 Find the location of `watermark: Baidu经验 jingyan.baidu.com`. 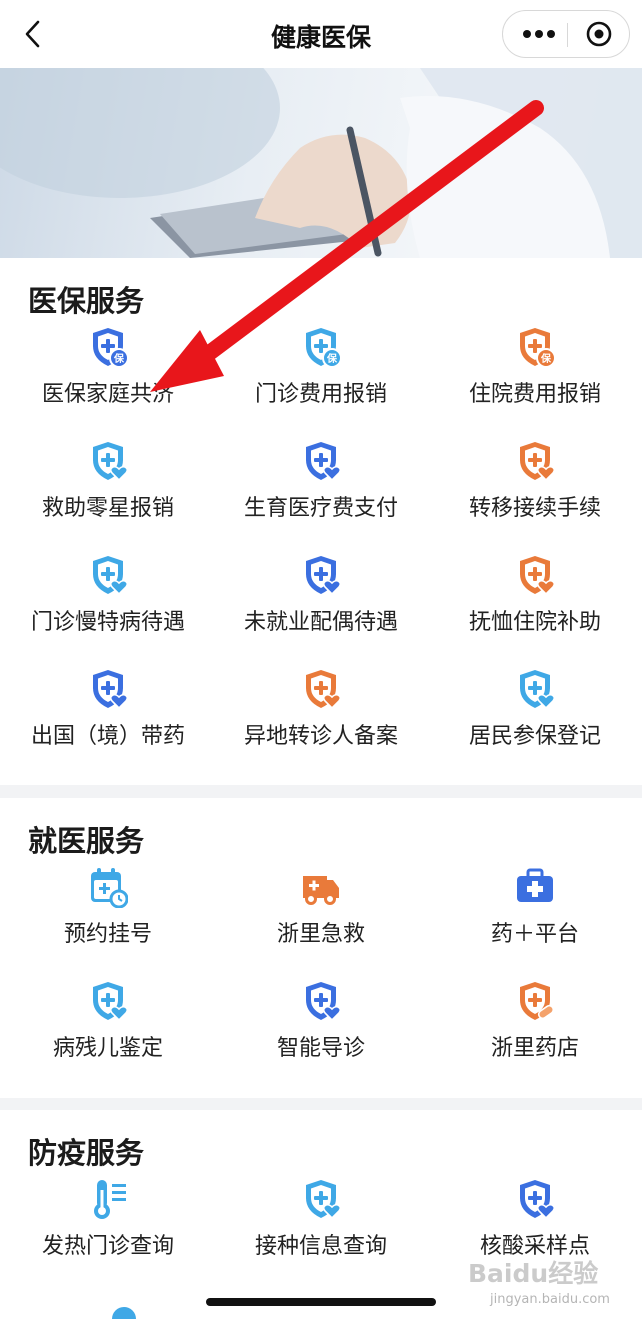

watermark: Baidu经验 jingyan.baidu.com is located at coordinates (543, 1283).